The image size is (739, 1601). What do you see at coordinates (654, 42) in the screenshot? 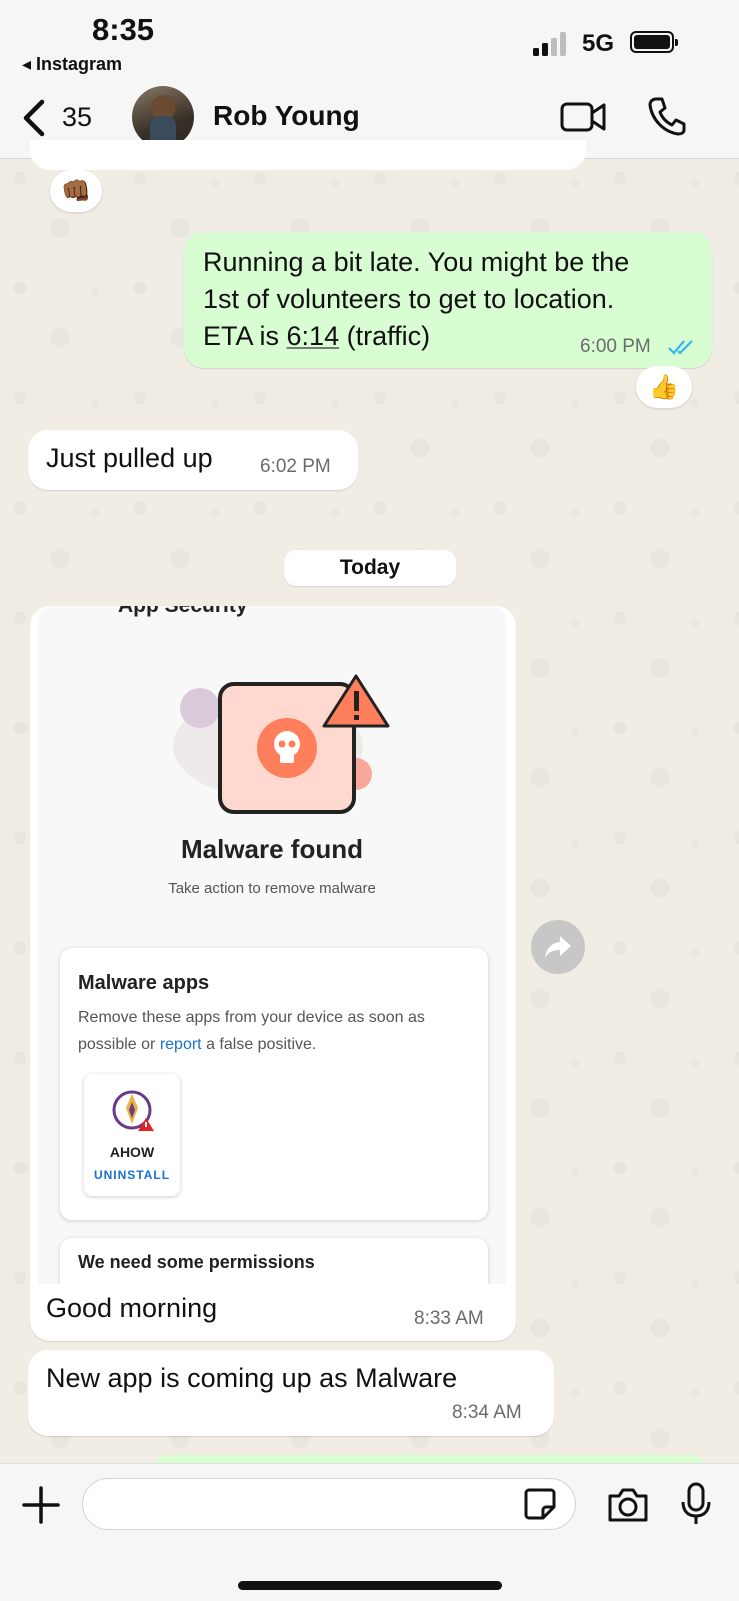
I see `battery-icon` at bounding box center [654, 42].